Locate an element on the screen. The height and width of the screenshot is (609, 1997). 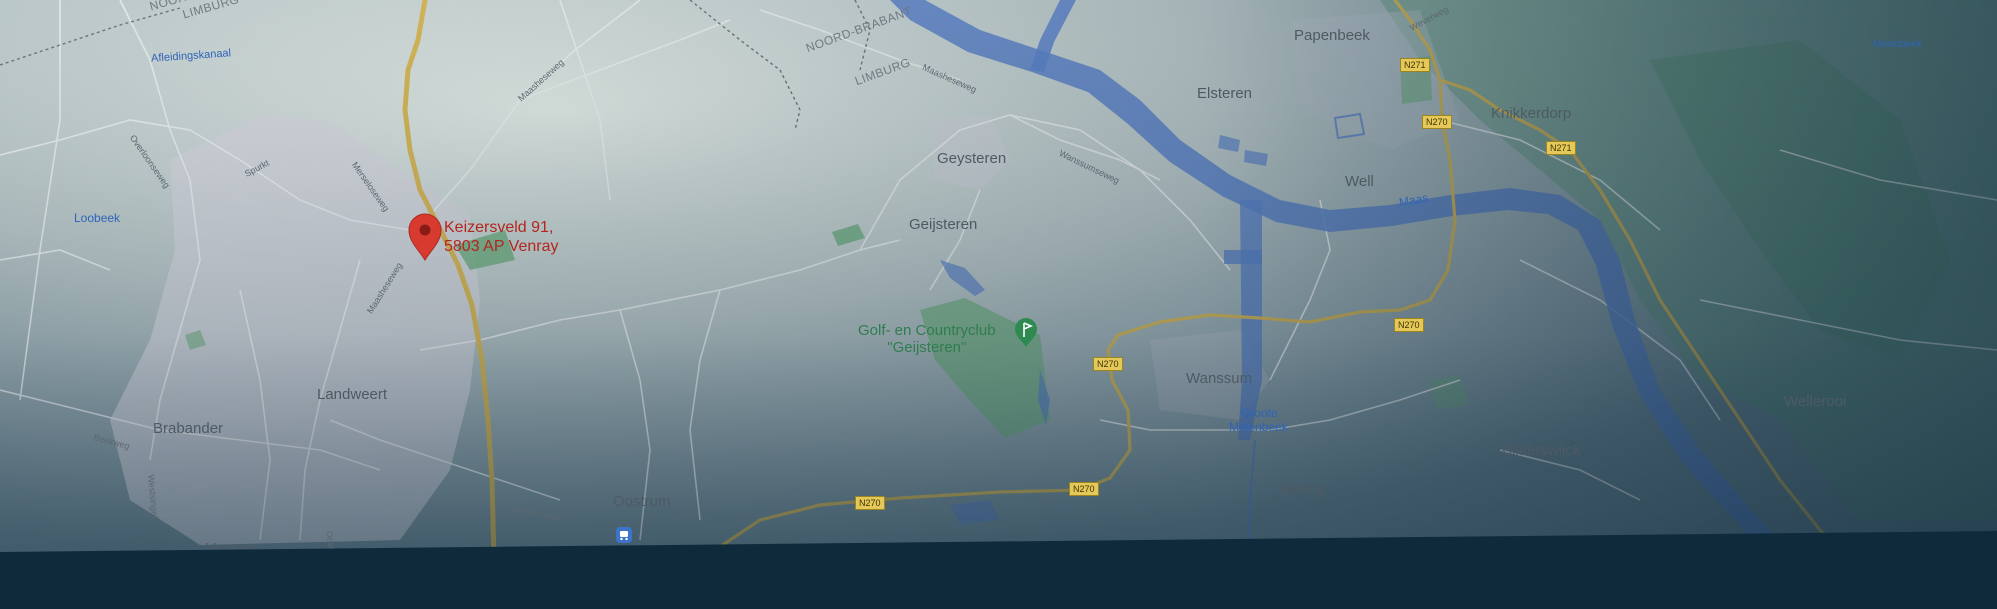
place-label-blitterswijck: Blitterswijck is located at coordinates (1541, 450).